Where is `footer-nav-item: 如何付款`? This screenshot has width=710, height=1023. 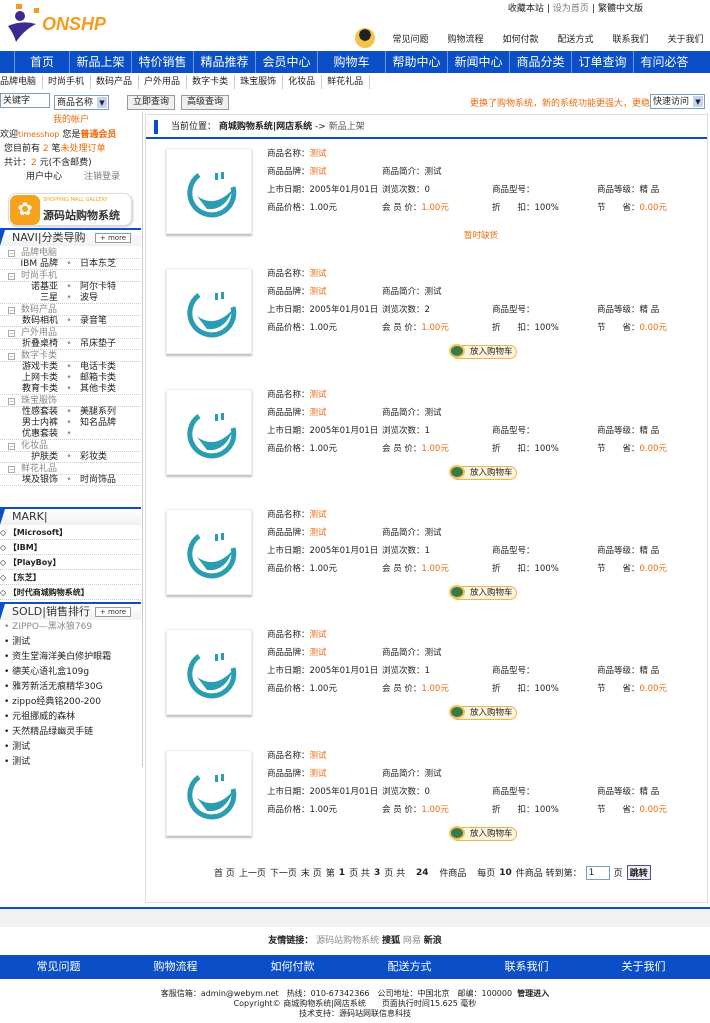 footer-nav-item: 如何付款 is located at coordinates (292, 967).